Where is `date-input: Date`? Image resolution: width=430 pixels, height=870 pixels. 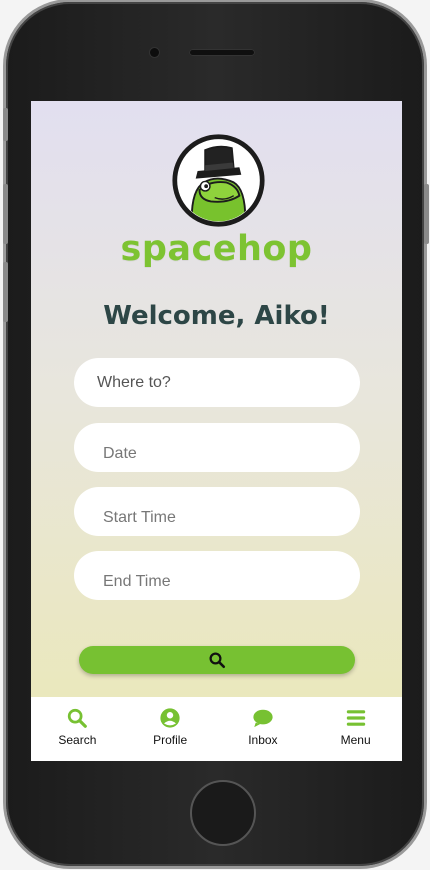
date-input: Date is located at coordinates (217, 447).